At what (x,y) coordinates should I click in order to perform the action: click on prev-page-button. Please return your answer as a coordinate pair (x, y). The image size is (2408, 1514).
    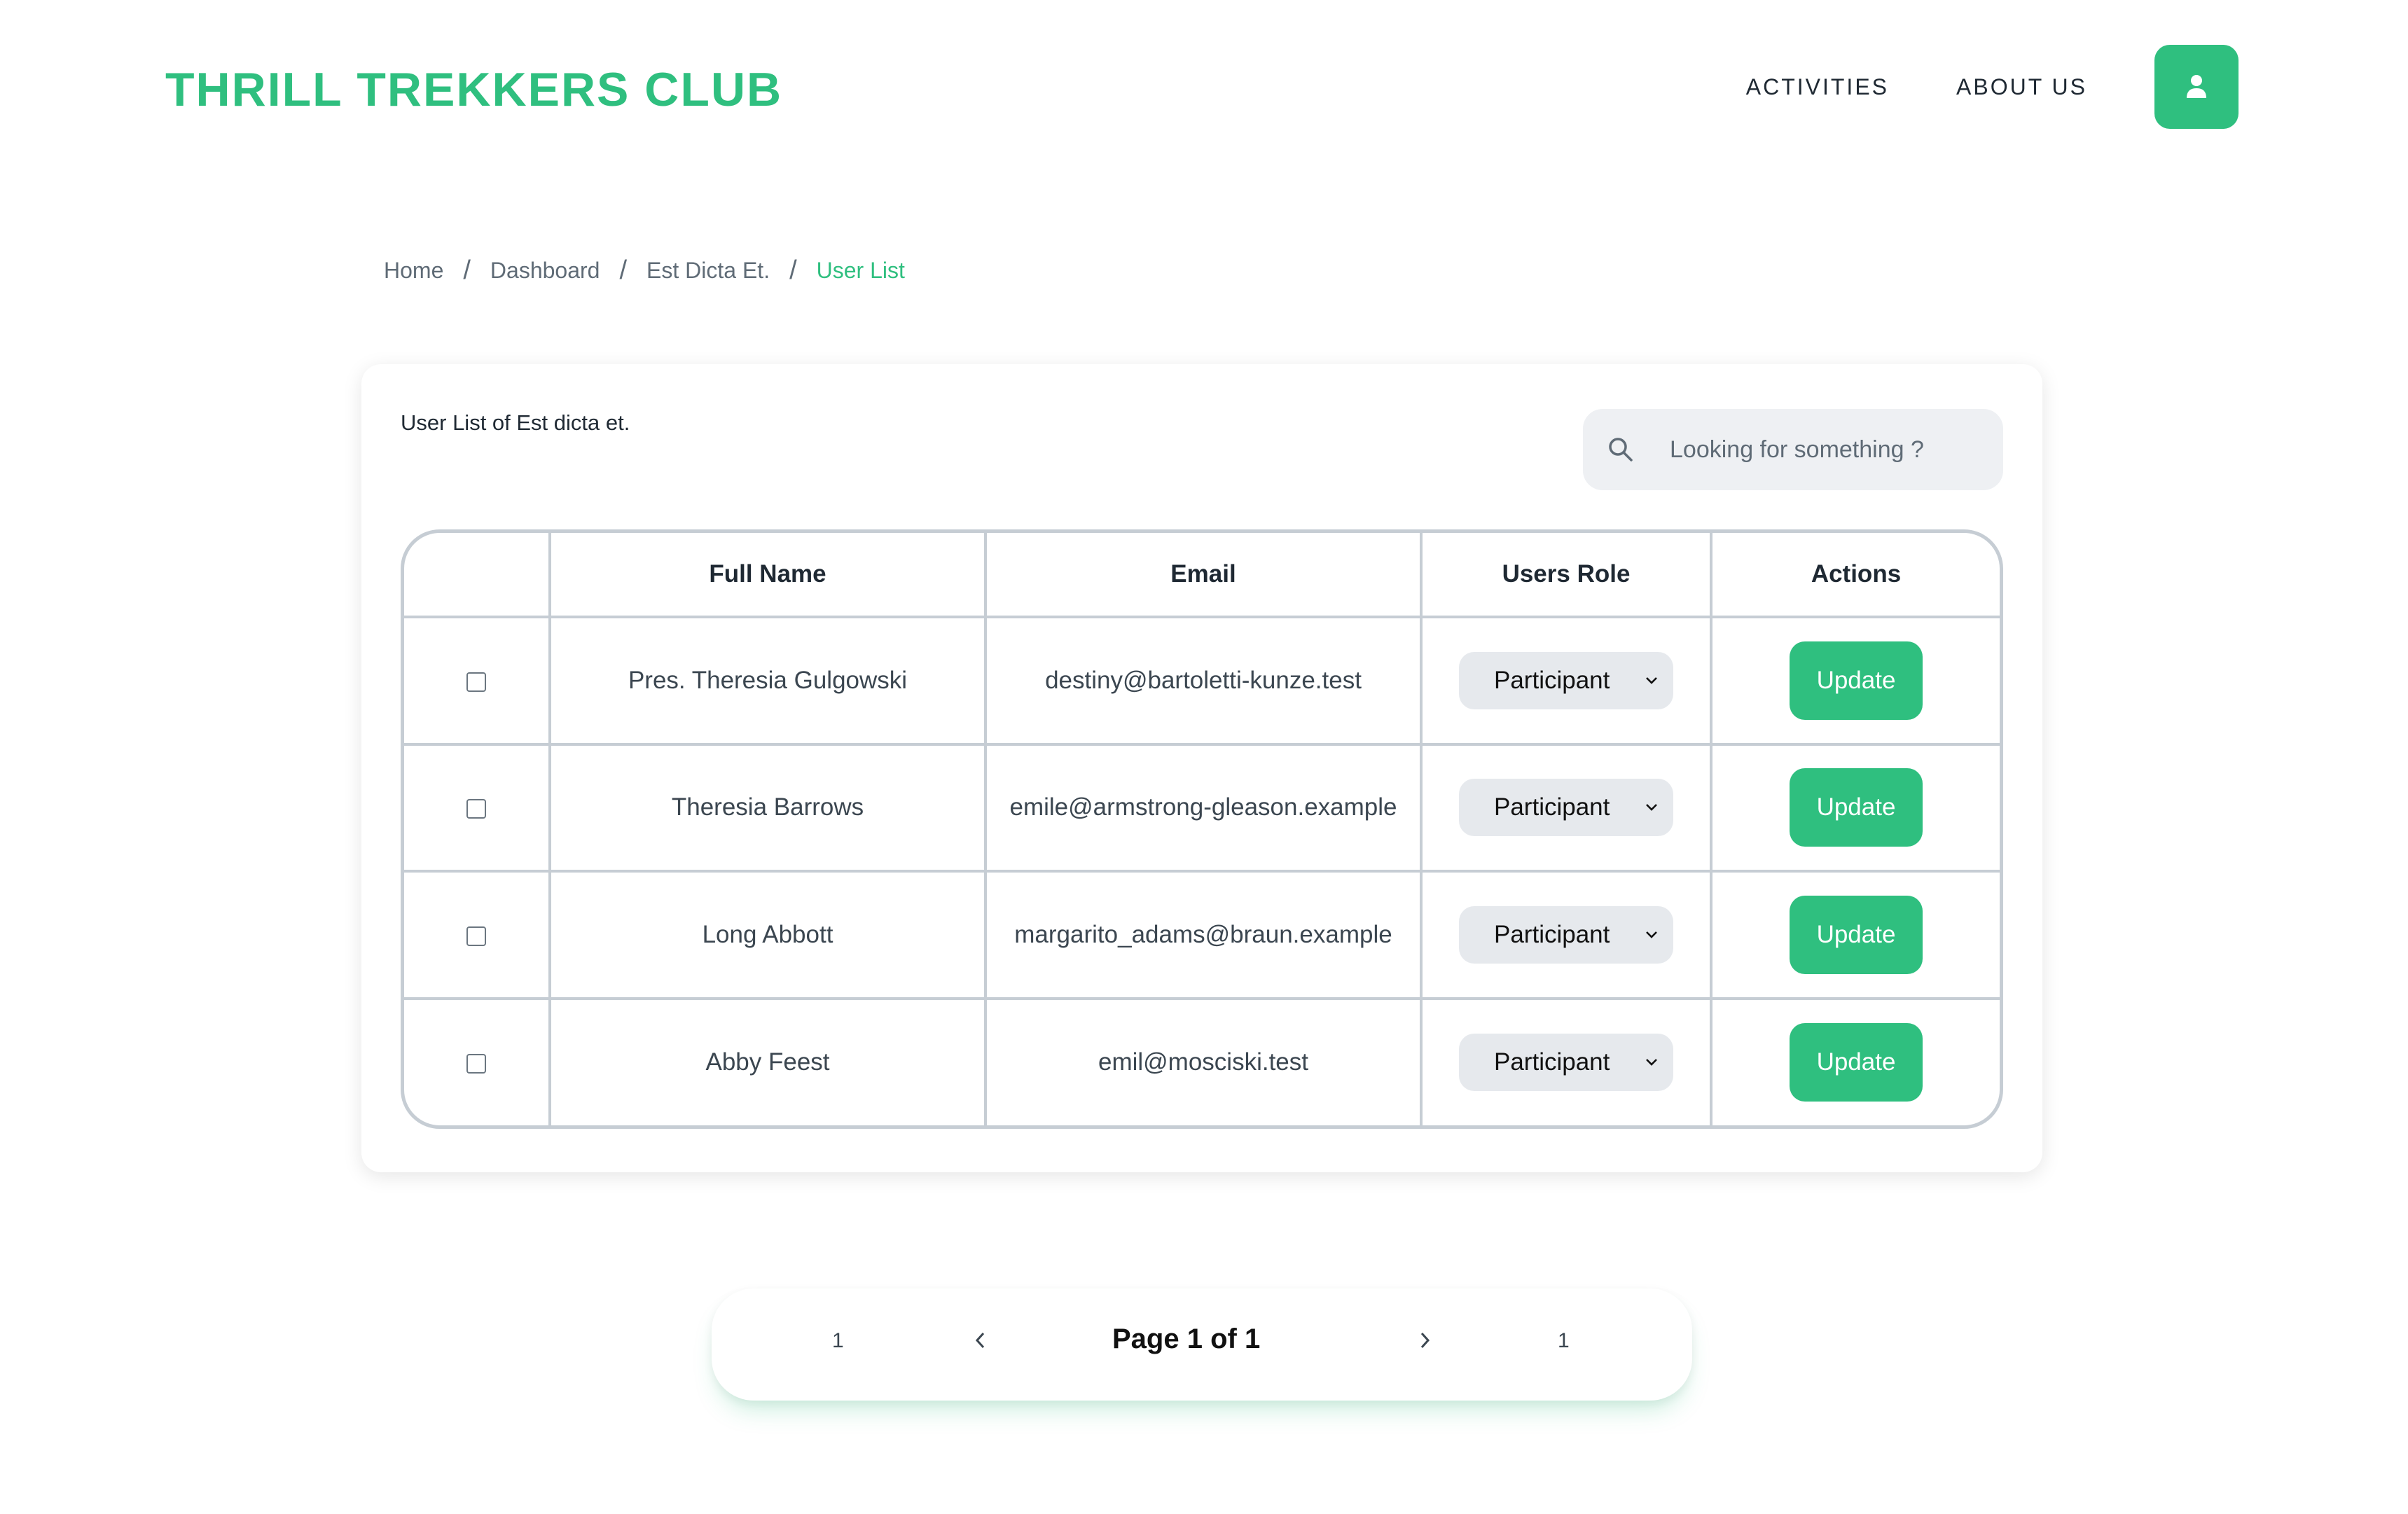
    Looking at the image, I should click on (980, 1342).